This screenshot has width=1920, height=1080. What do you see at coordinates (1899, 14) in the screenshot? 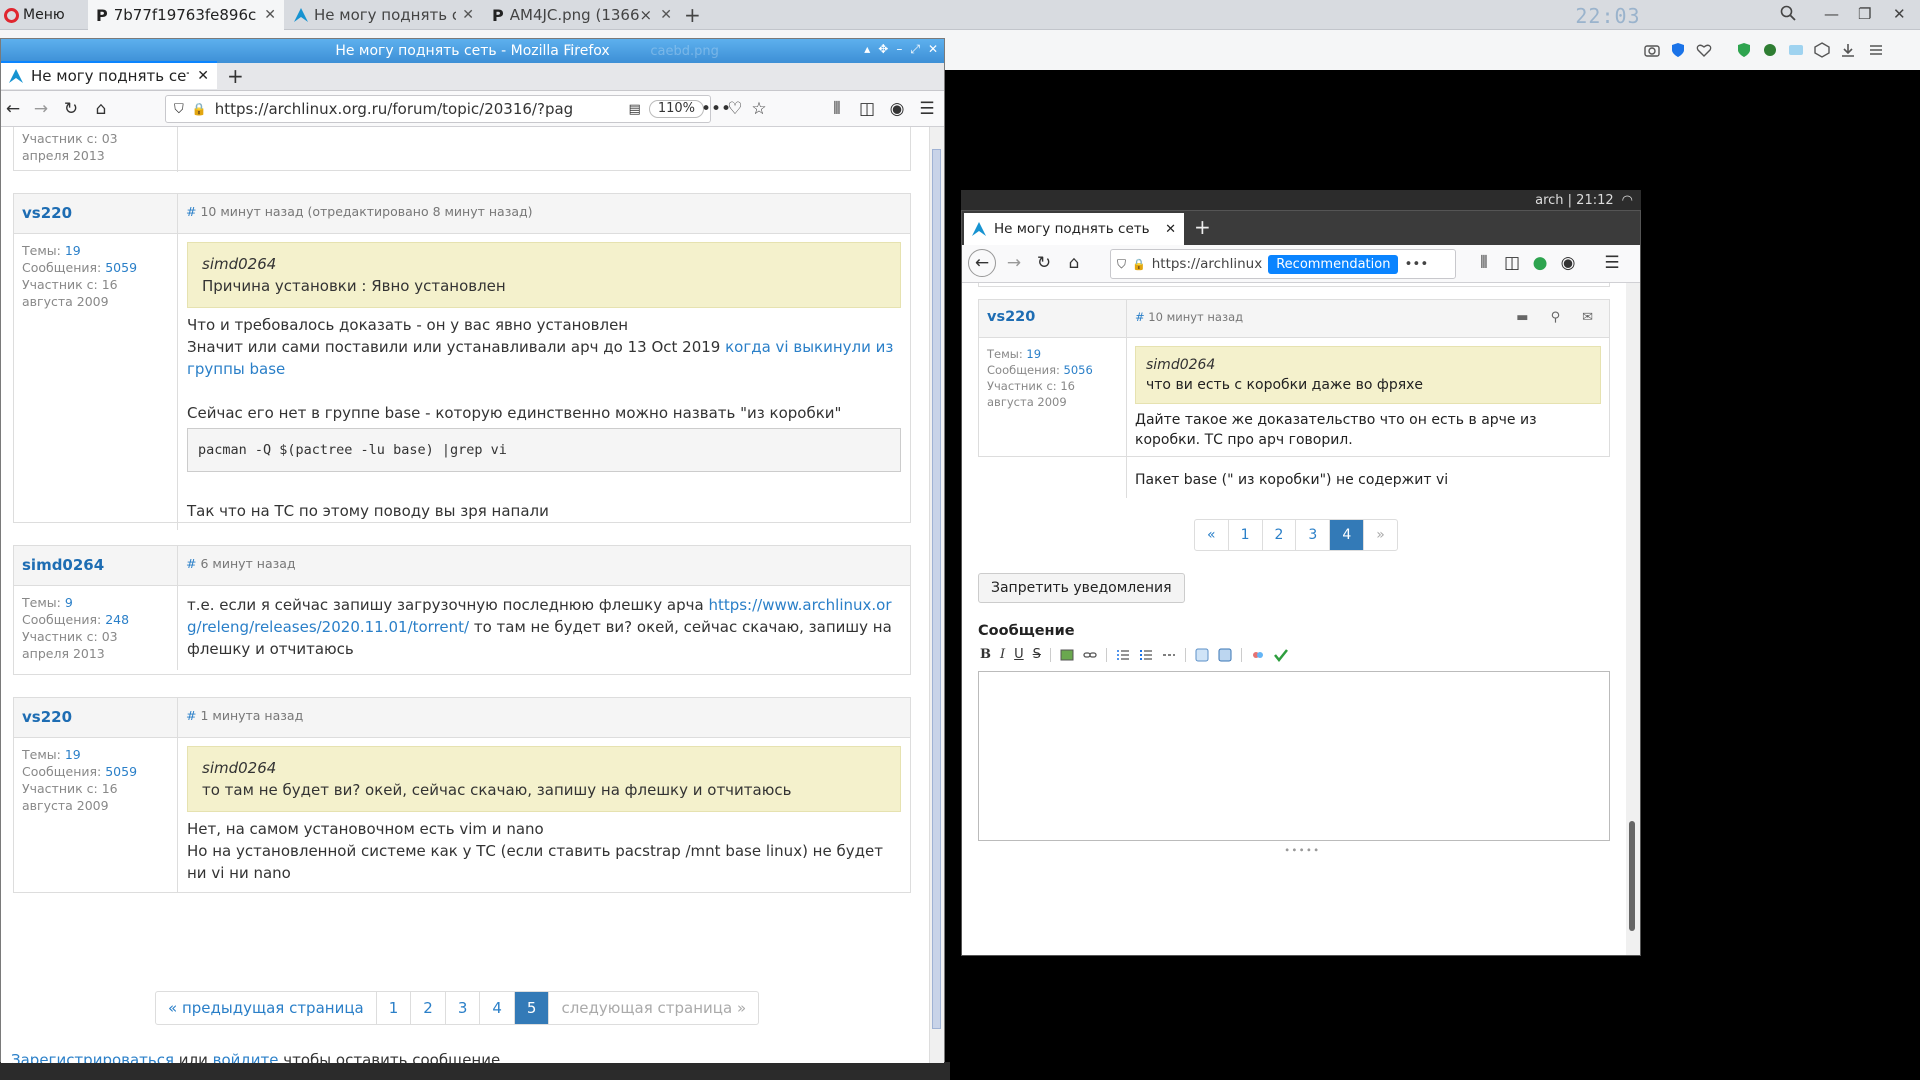
I see `close-window-icon: ✕` at bounding box center [1899, 14].